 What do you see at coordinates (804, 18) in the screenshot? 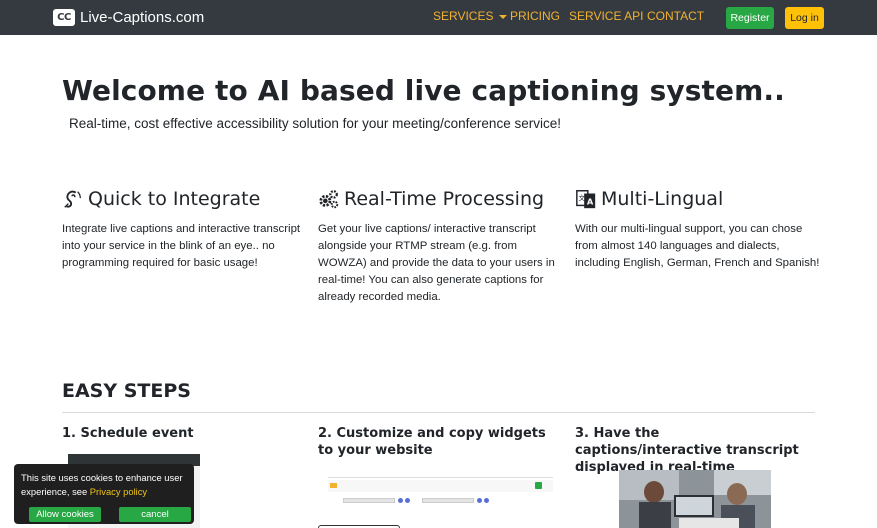
I see `login-button: Log in` at bounding box center [804, 18].